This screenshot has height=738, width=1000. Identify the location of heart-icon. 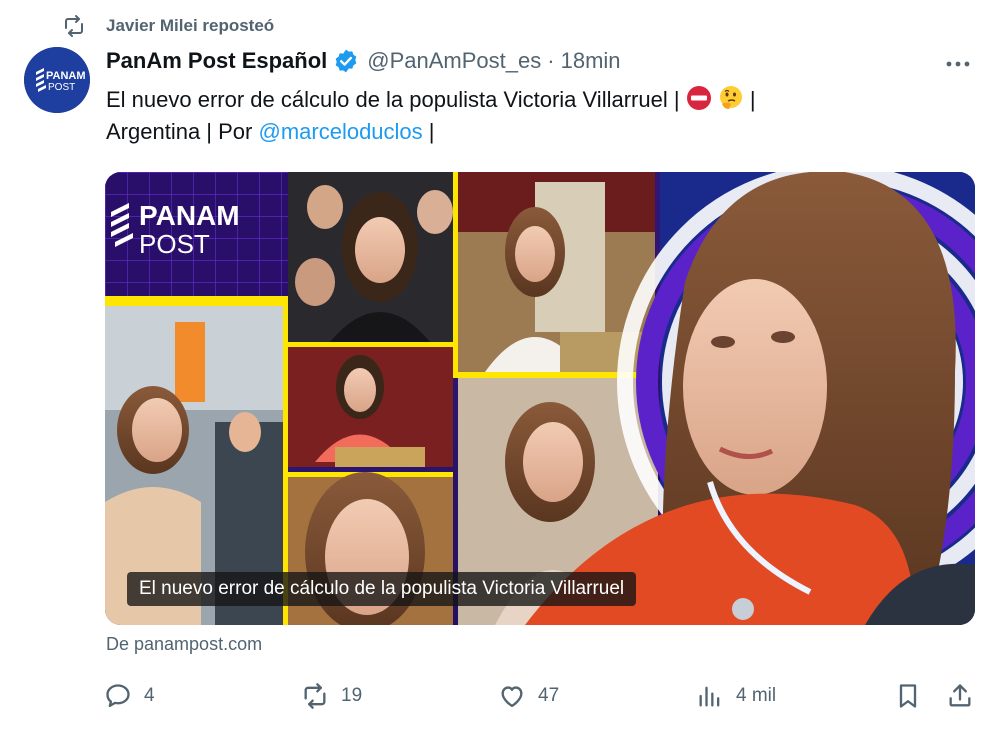
(512, 697).